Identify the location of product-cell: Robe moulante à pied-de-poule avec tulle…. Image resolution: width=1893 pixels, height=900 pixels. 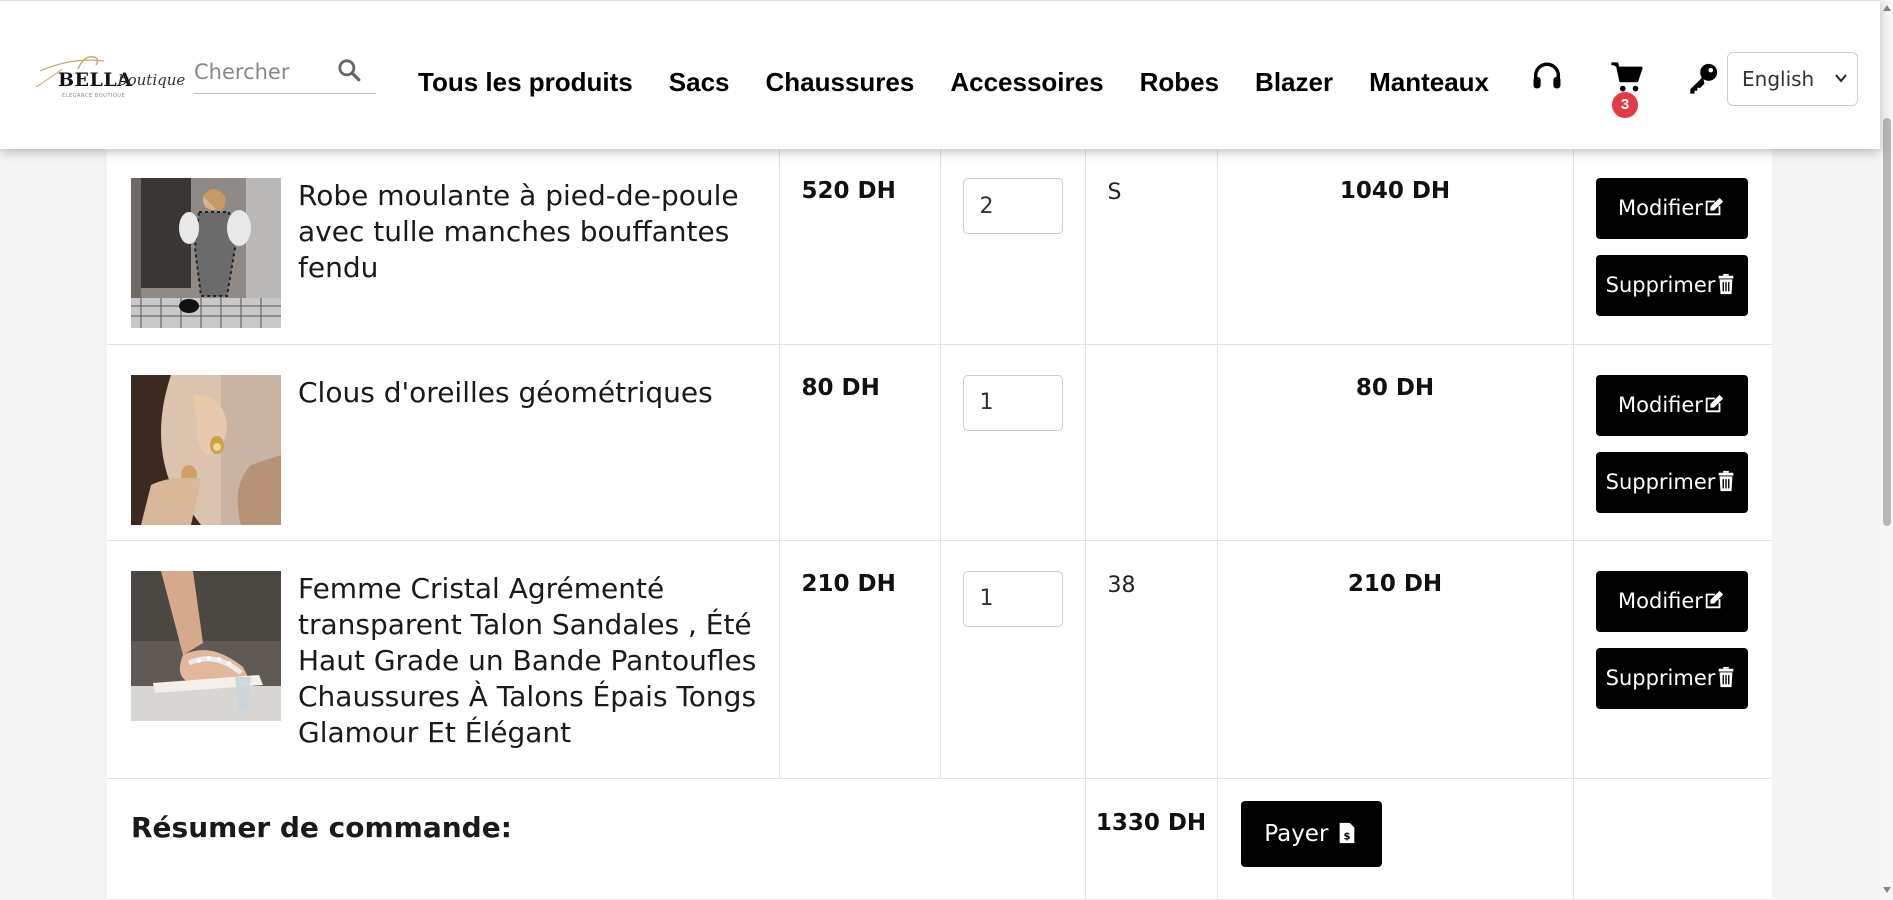
(443, 246).